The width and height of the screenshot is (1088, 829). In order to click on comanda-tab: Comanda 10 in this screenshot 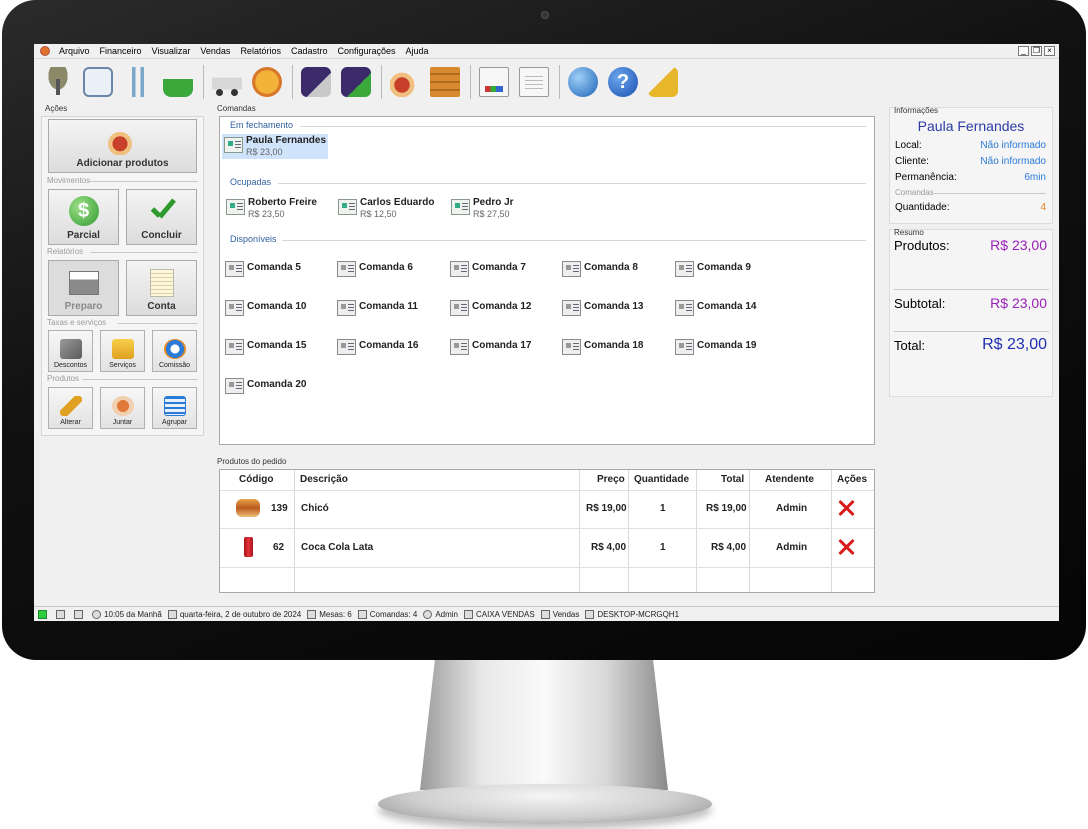, I will do `click(265, 307)`.